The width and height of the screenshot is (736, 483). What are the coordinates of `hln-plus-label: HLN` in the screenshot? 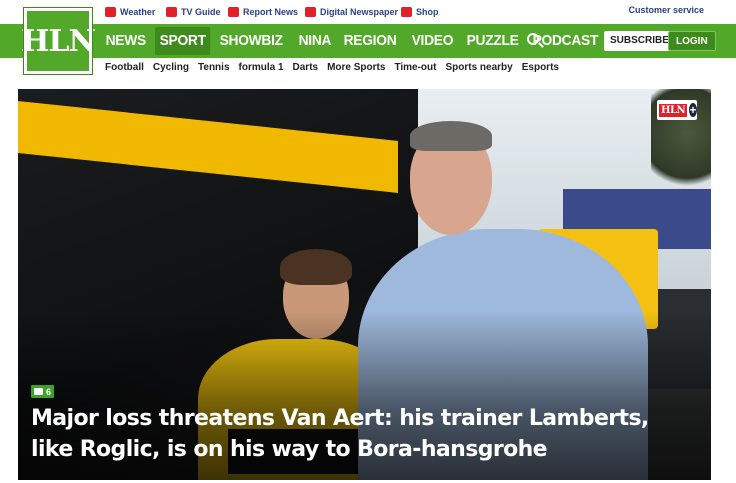 It's located at (673, 110).